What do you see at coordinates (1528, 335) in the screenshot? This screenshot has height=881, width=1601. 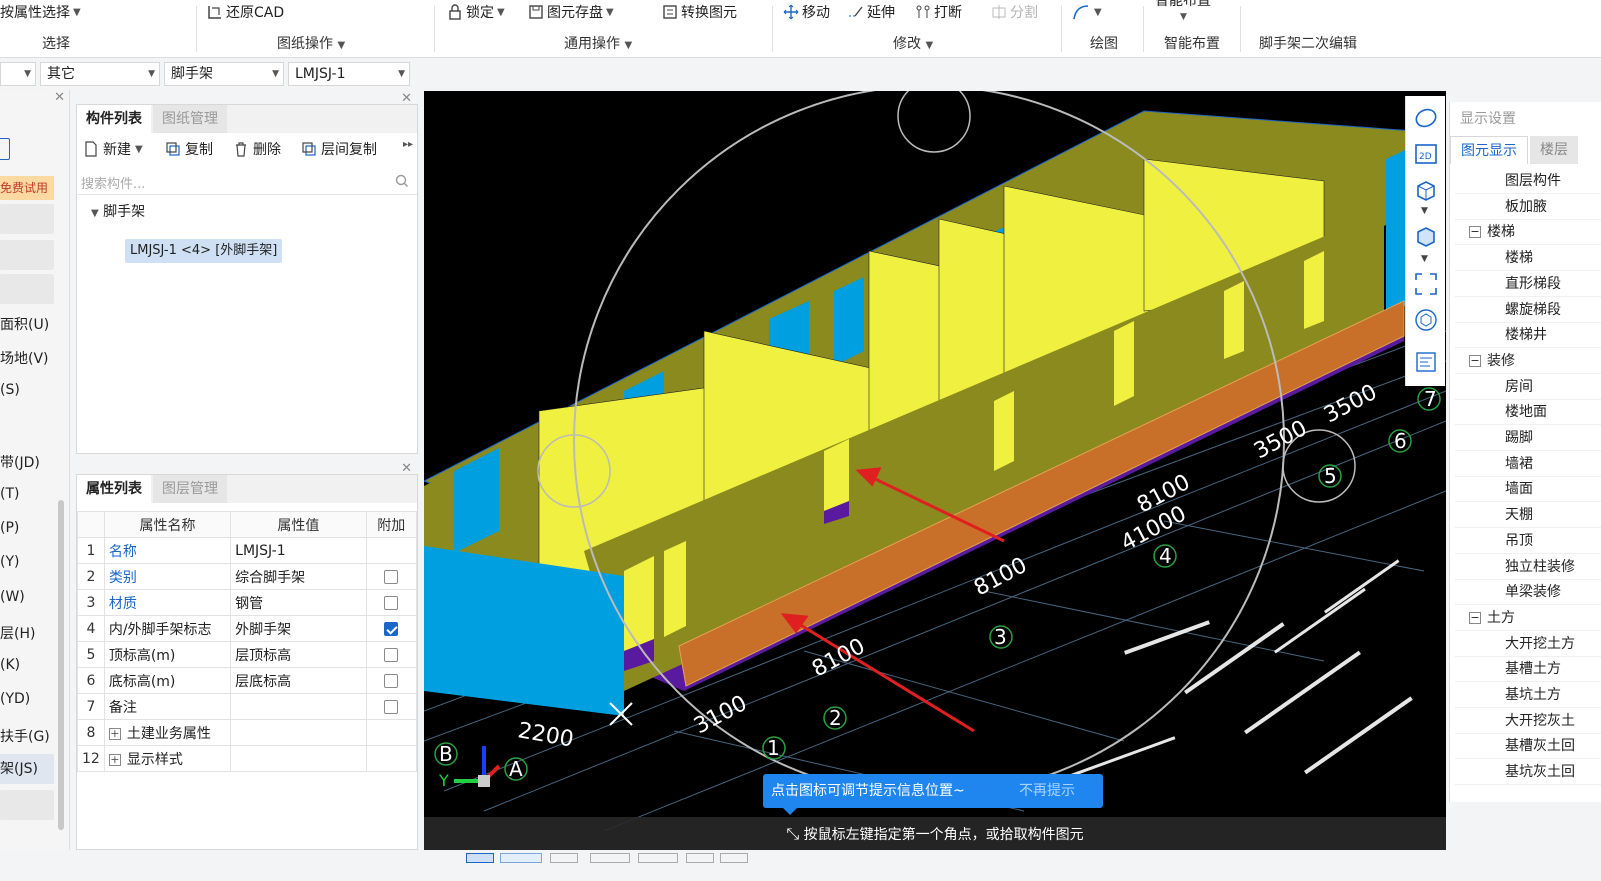 I see `display-item: 楼梯井` at bounding box center [1528, 335].